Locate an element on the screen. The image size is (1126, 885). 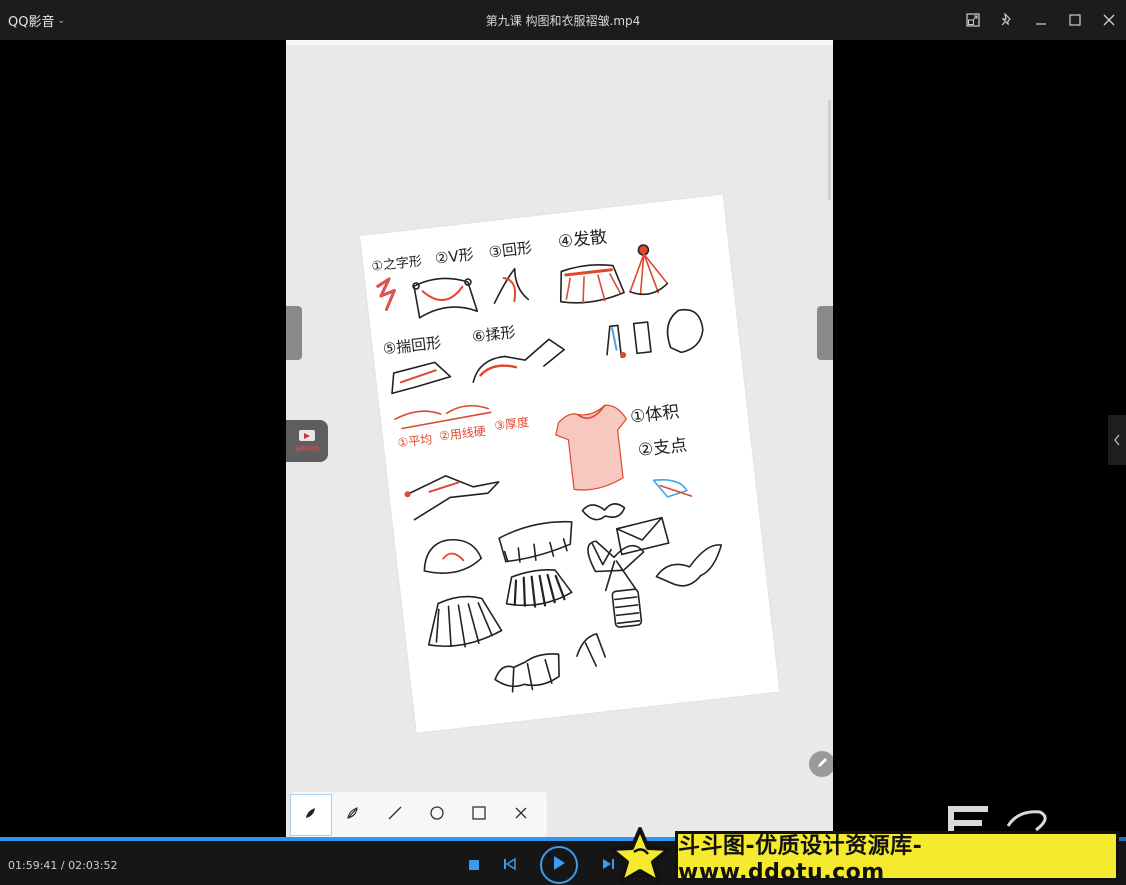
mini-mode-button is located at coordinates (973, 20).